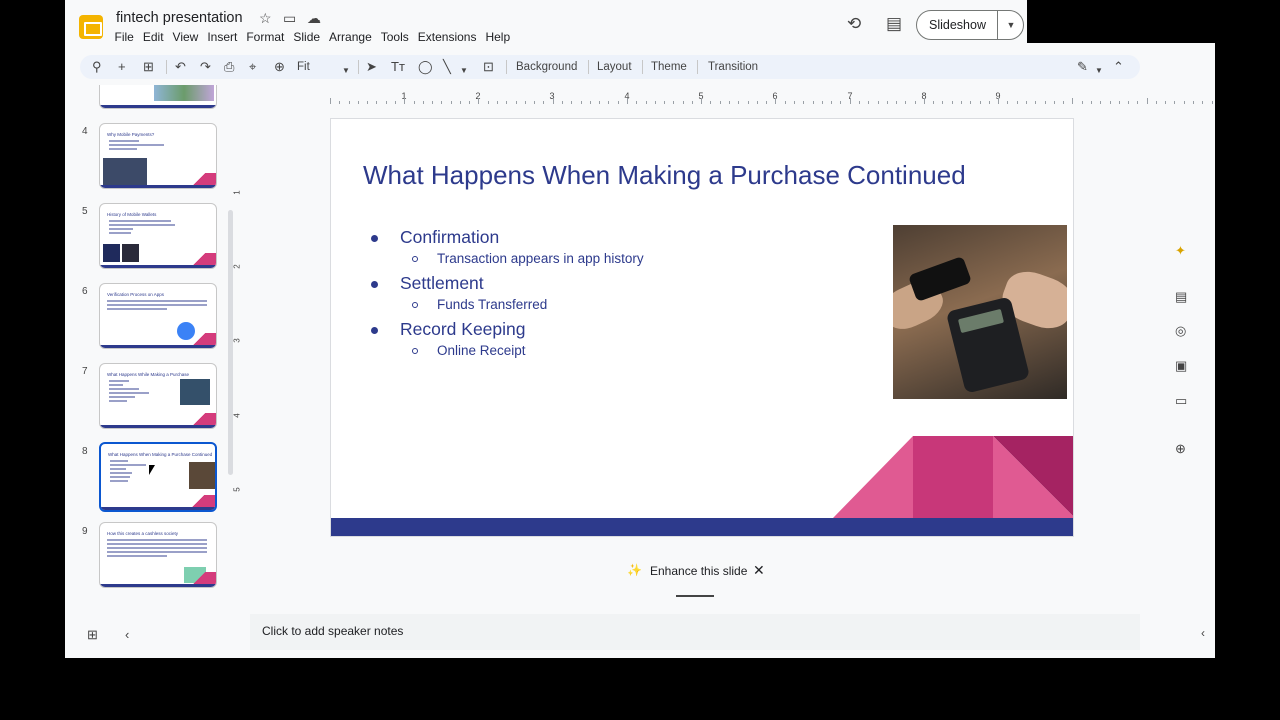 The image size is (1280, 720). Describe the element at coordinates (371, 67) in the screenshot. I see `select-icon: ➤` at that location.